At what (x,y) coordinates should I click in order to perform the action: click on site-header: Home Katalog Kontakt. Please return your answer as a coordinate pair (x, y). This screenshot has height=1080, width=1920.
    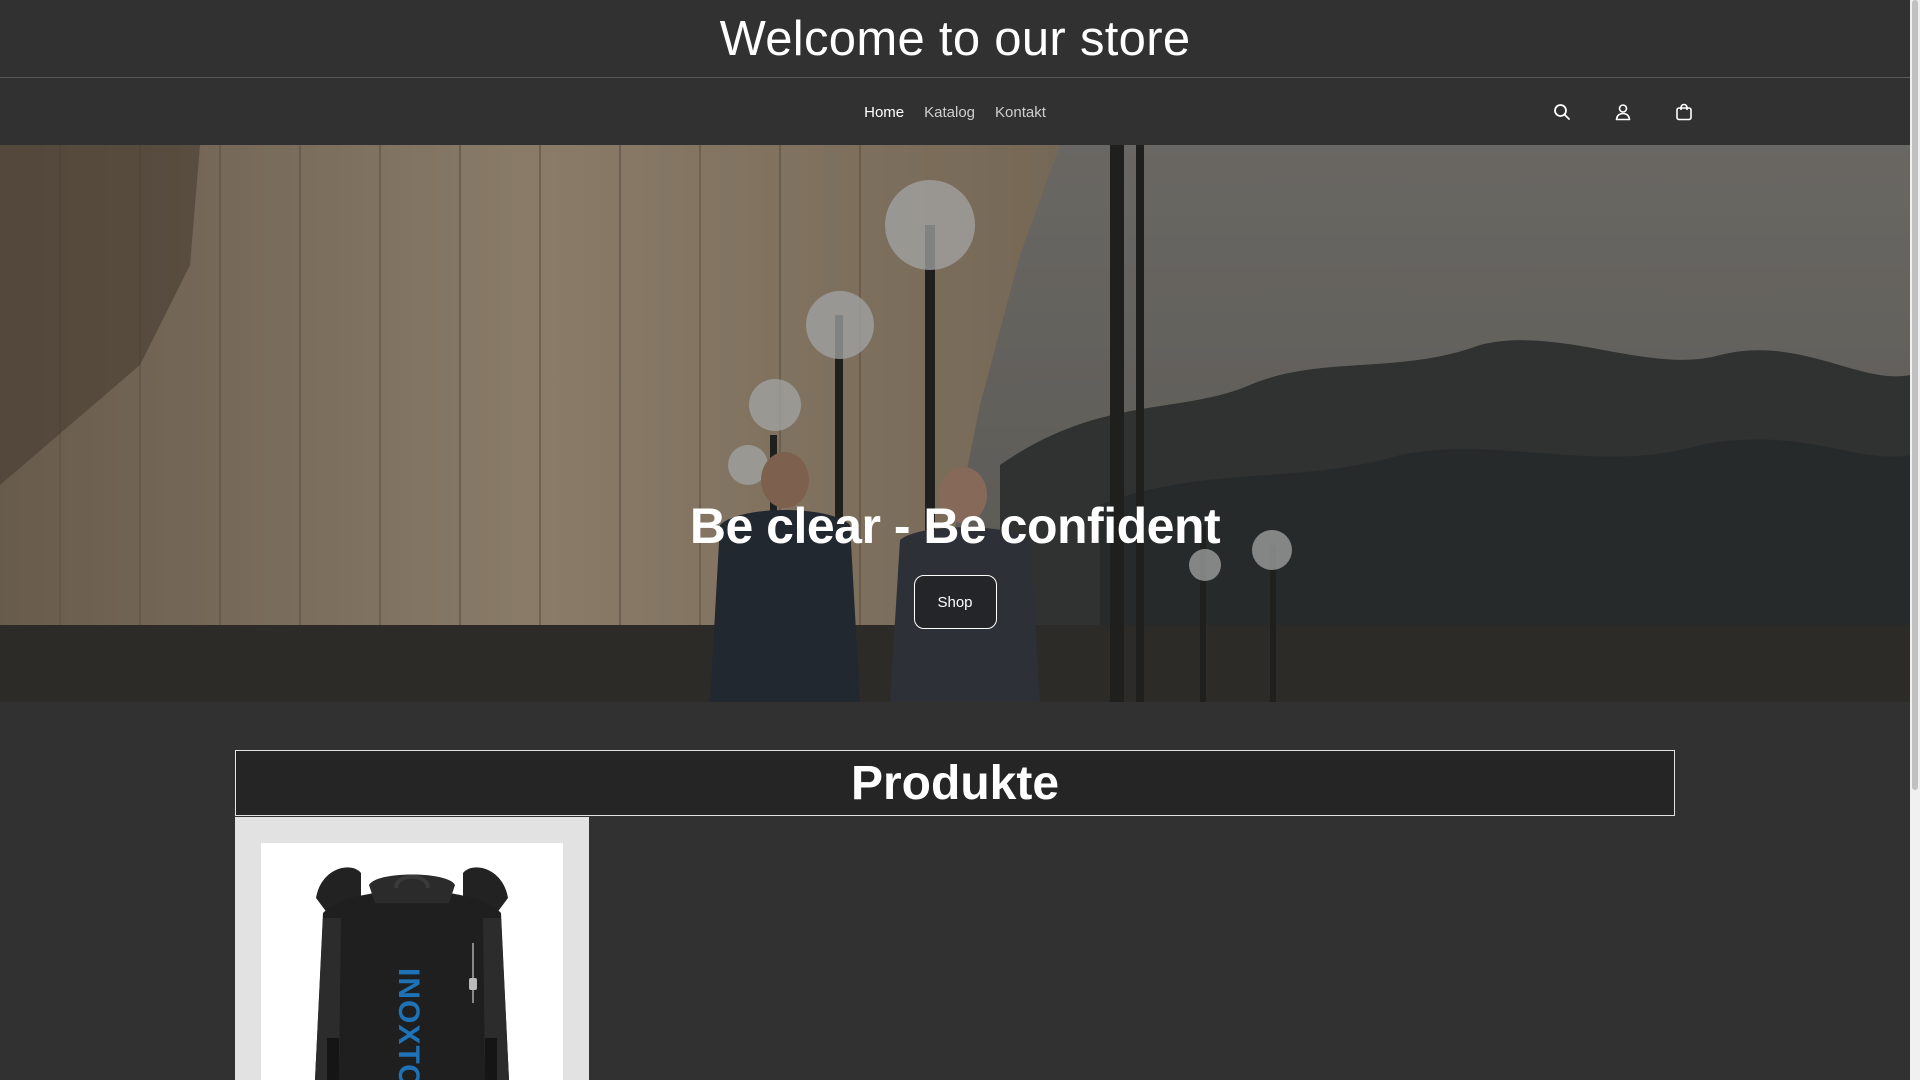
    Looking at the image, I should click on (955, 112).